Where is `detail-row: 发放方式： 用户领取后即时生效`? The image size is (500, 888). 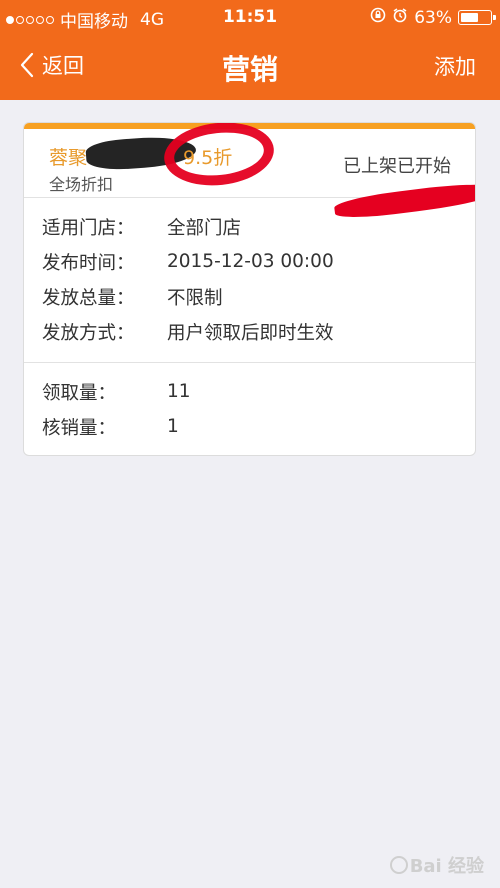
detail-row: 发放方式： 用户领取后即时生效 is located at coordinates (249, 331).